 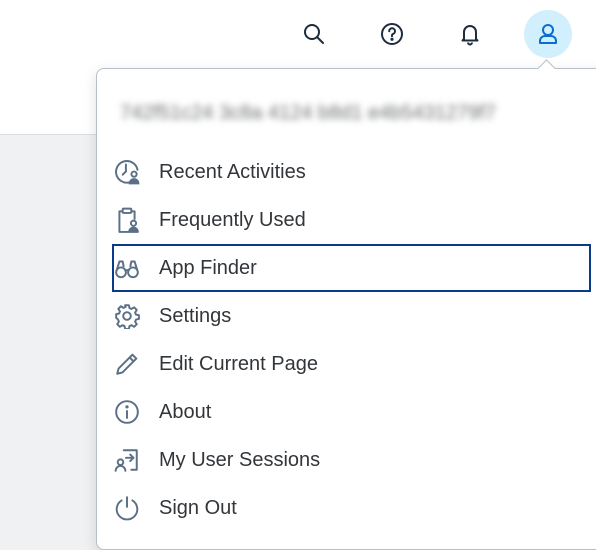 I want to click on edit-pencil-icon, so click(x=127, y=364).